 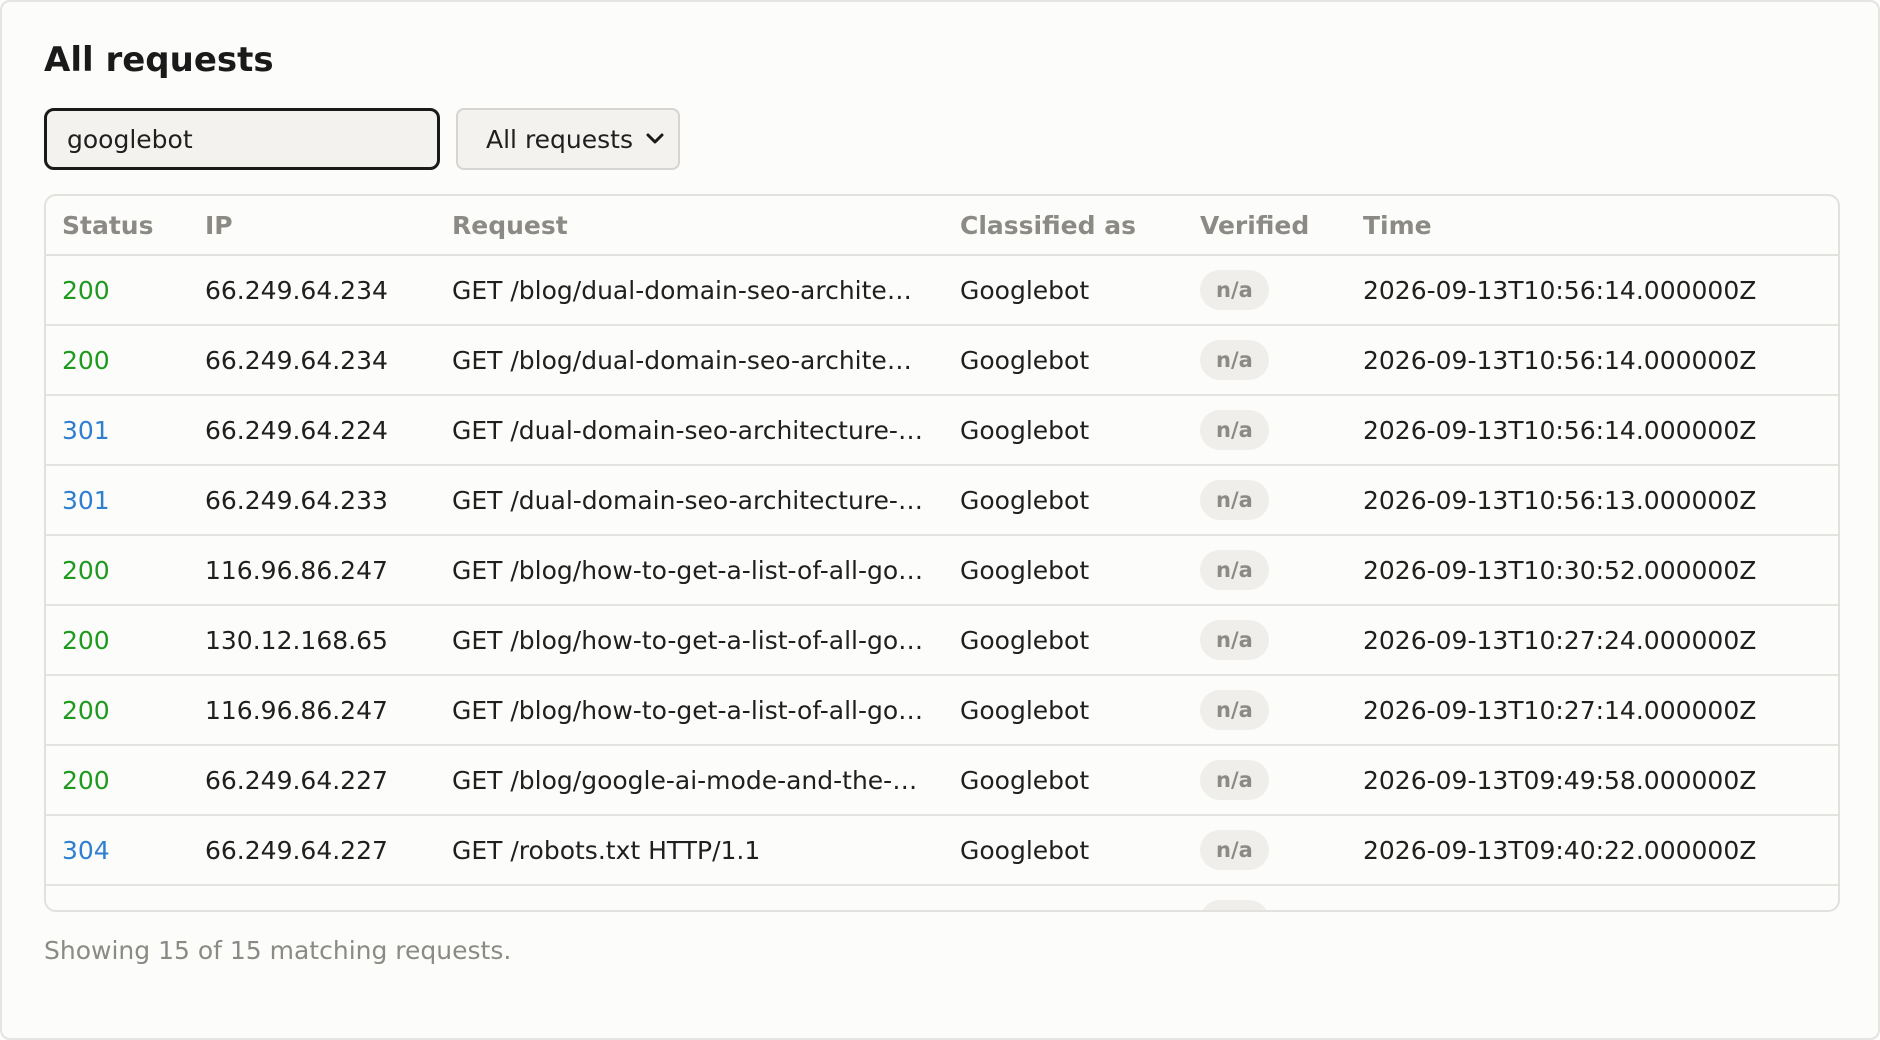 What do you see at coordinates (559, 139) in the screenshot?
I see `request-filter-selected: All requests` at bounding box center [559, 139].